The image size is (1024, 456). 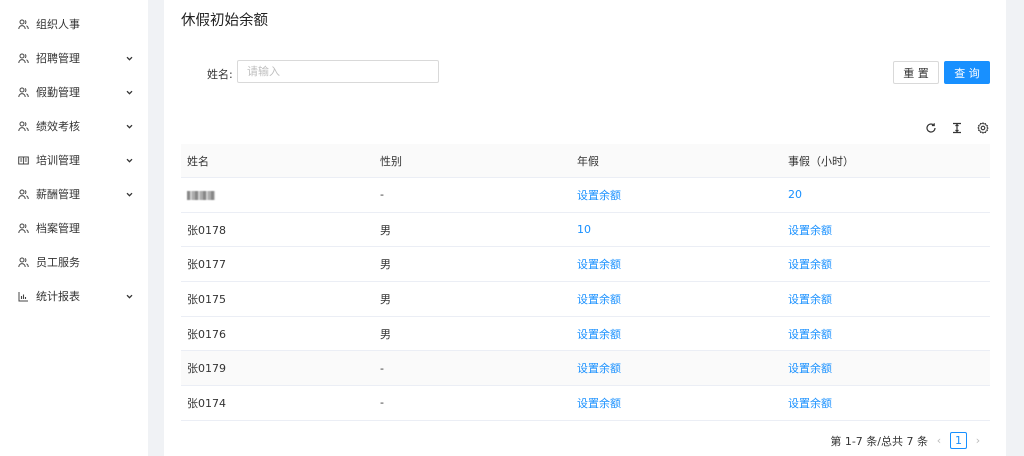 What do you see at coordinates (1015, 228) in the screenshot?
I see `page-scrollbar` at bounding box center [1015, 228].